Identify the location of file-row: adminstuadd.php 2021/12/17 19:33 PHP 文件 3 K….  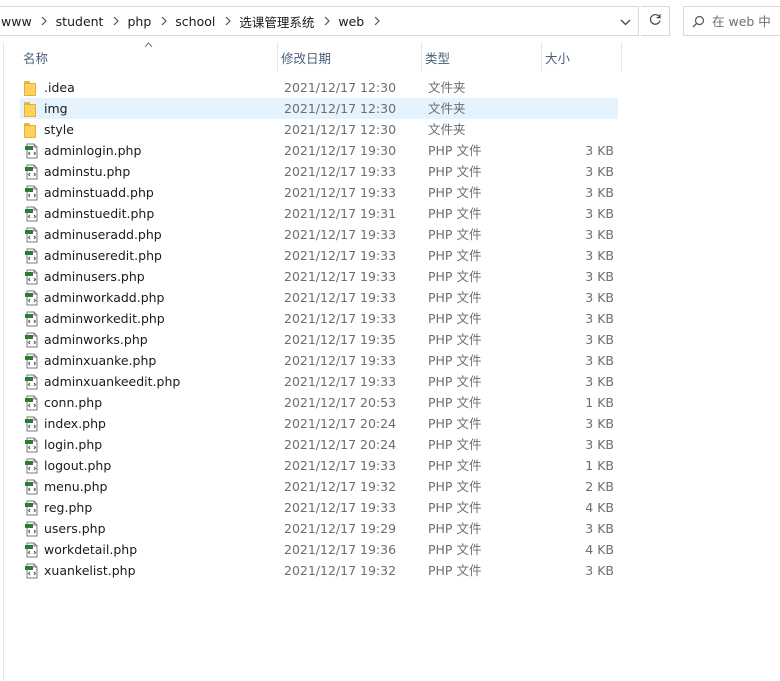
(319, 192).